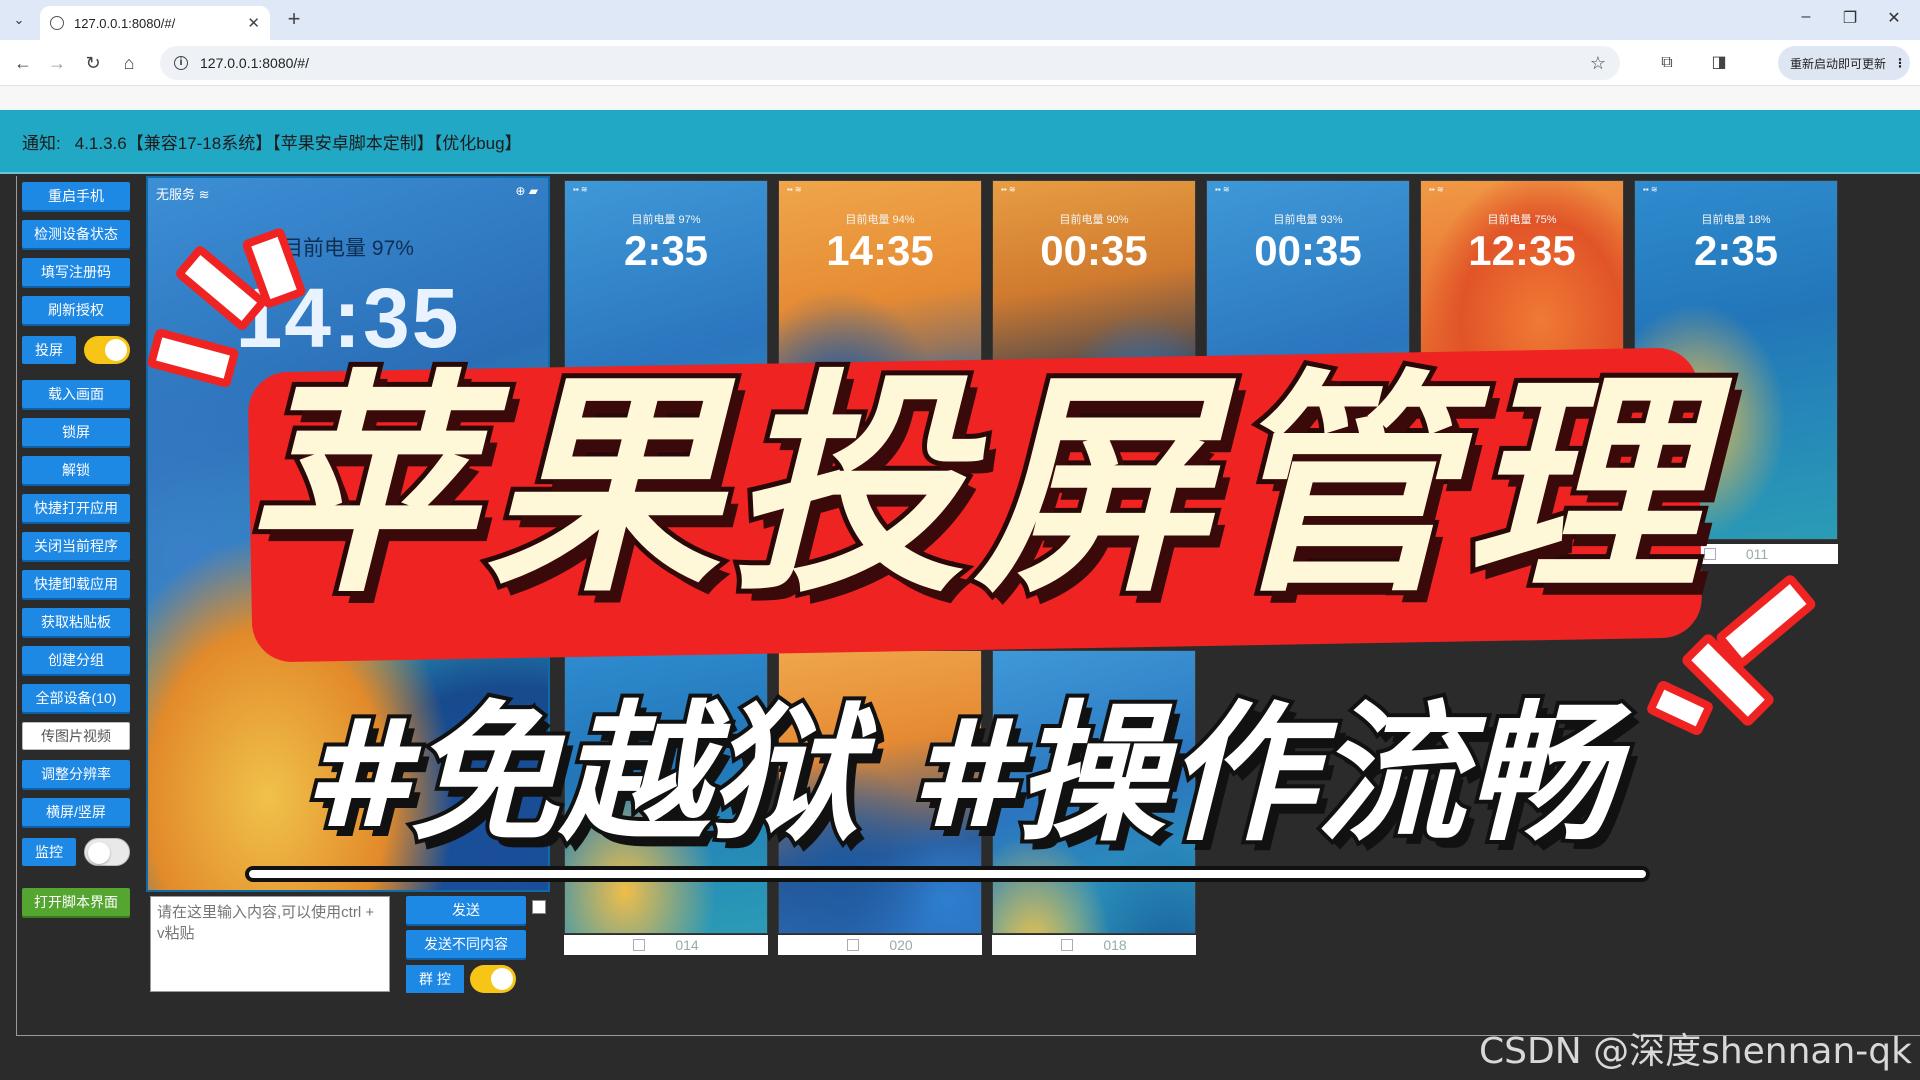 This screenshot has height=1080, width=1920. I want to click on forward-arrow-icon: →, so click(57, 63).